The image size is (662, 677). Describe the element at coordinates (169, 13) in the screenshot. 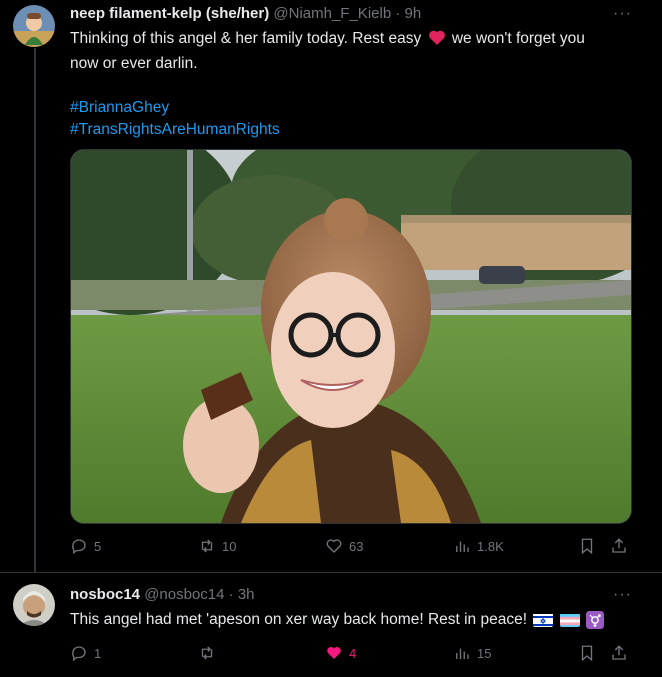

I see `display-name: neep filament-kelp (she/her)` at that location.